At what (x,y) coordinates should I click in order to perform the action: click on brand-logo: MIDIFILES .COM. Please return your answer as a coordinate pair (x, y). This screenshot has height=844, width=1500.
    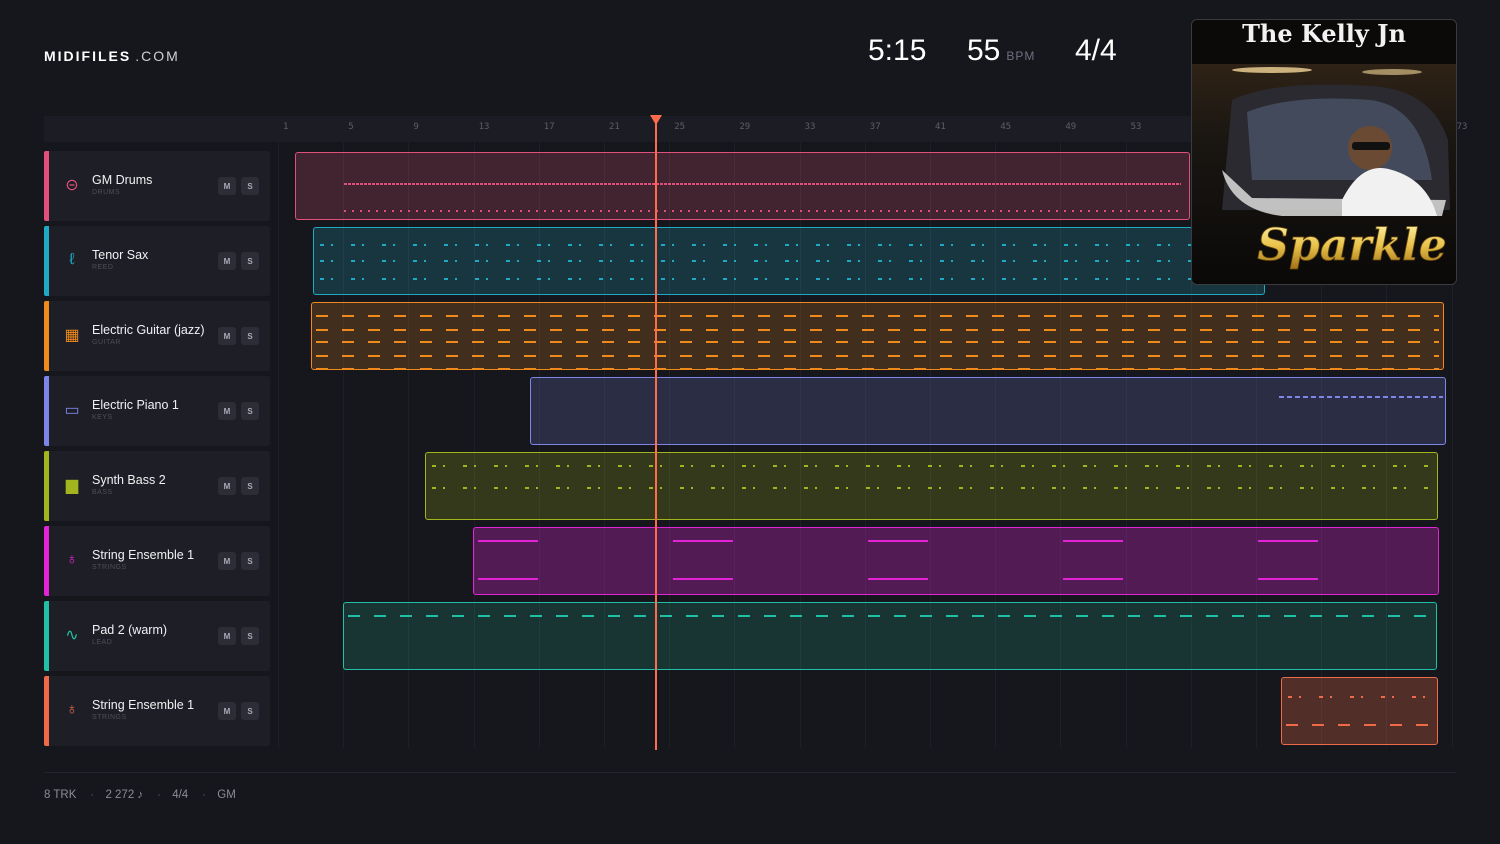
    Looking at the image, I should click on (112, 56).